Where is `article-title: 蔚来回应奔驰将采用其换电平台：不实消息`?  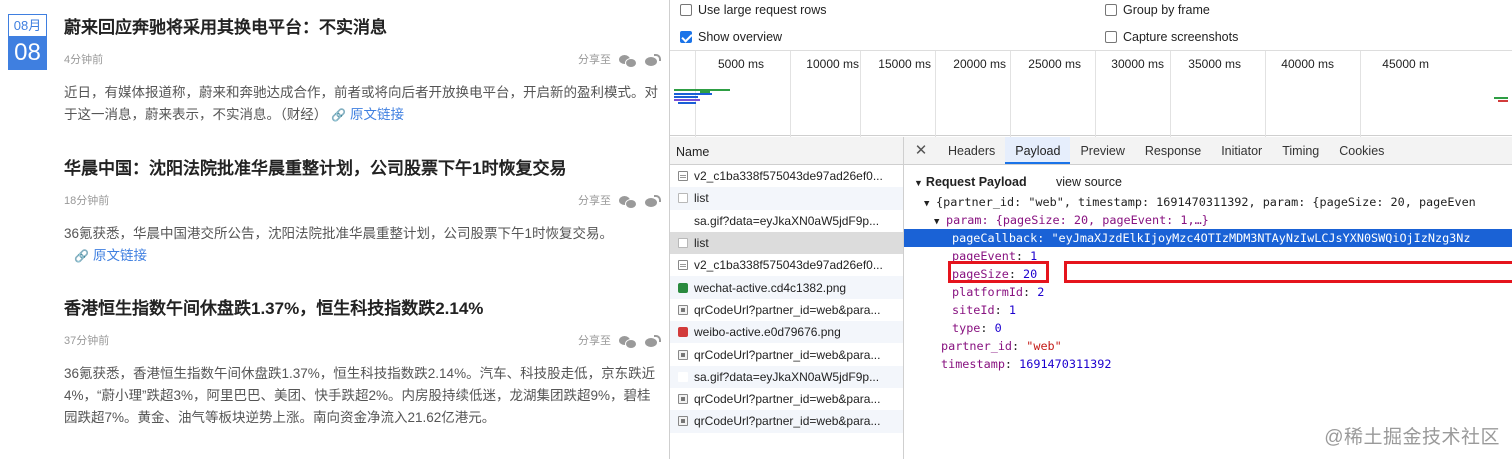
article-title: 蔚来回应奔驰将采用其换电平台：不实消息 is located at coordinates (362, 28).